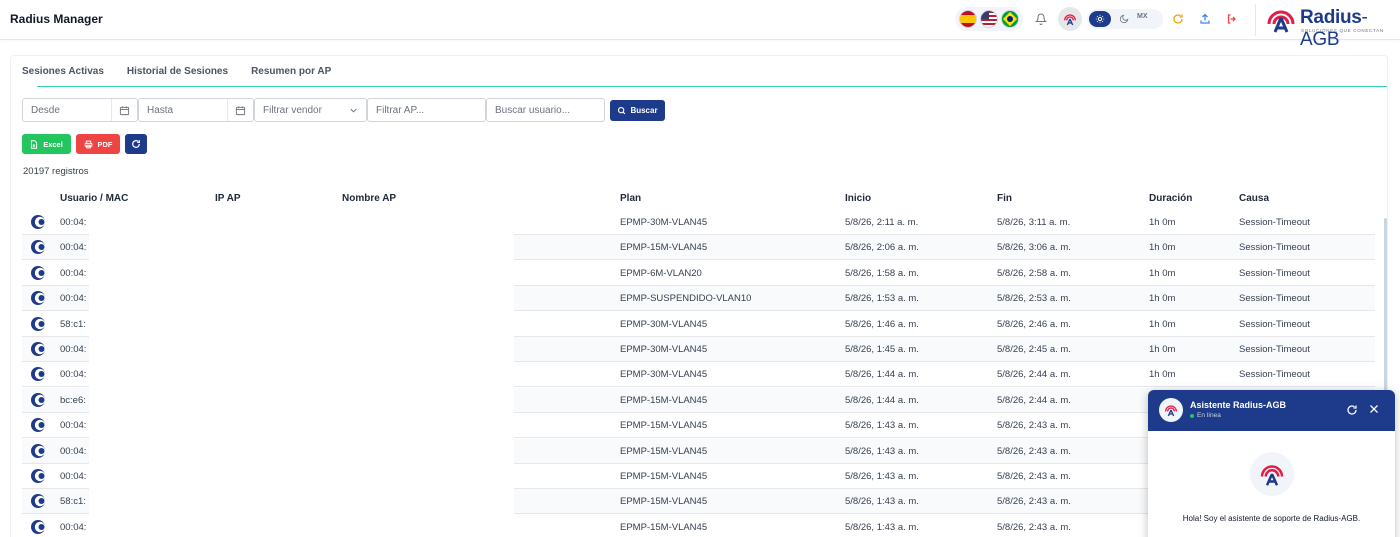  I want to click on bot-avatar-icon, so click(1171, 411).